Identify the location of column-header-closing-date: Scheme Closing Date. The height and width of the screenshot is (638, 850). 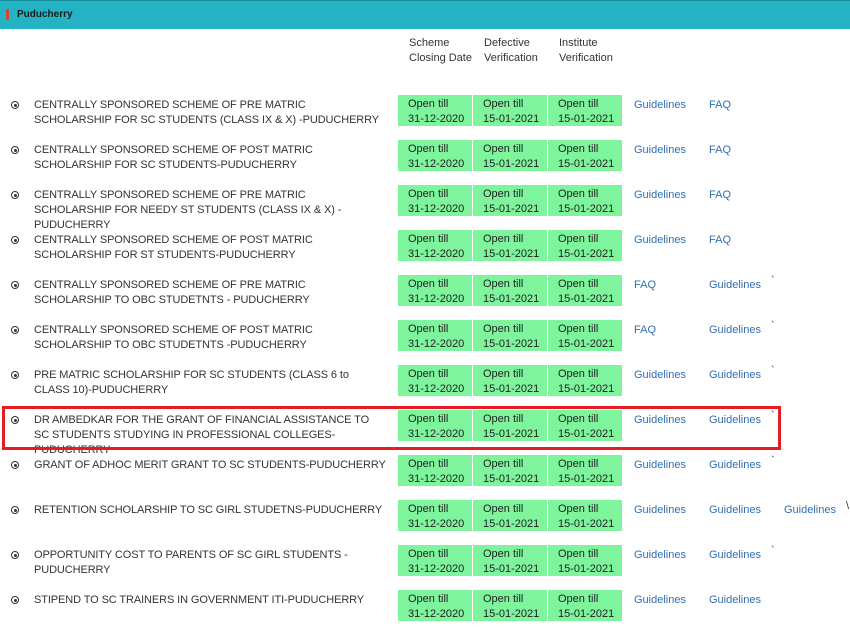
(440, 50).